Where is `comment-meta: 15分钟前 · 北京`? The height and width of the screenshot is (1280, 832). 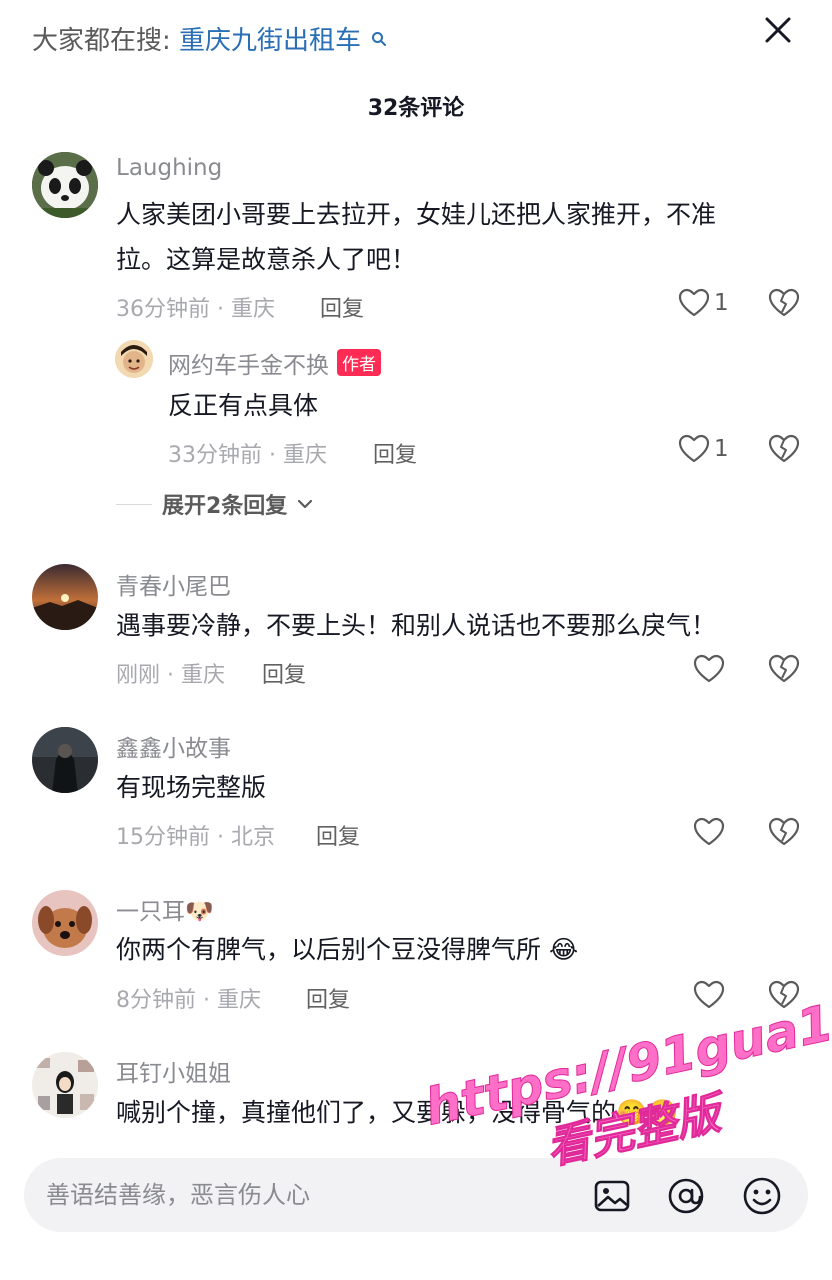
comment-meta: 15分钟前 · 北京 is located at coordinates (195, 837).